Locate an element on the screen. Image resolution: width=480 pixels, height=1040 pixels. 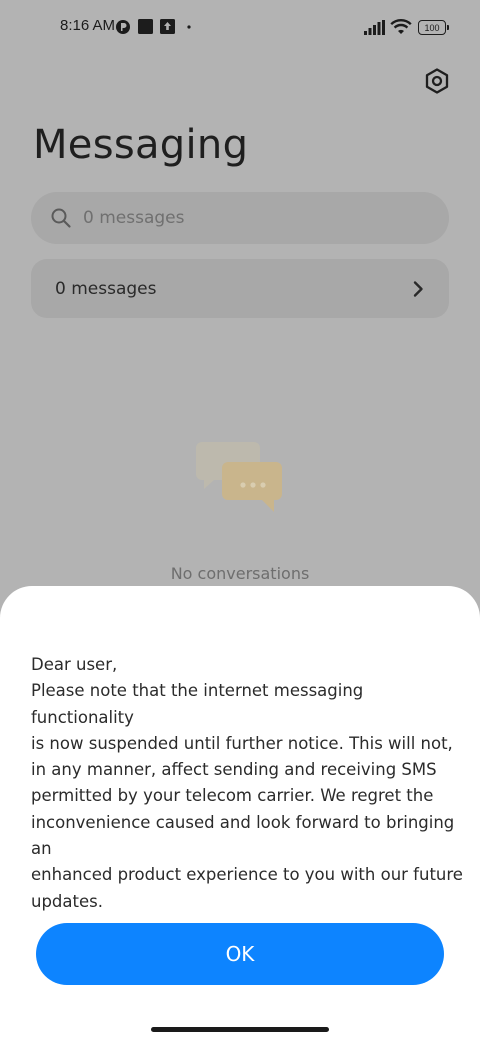
battery-icon: 100 is located at coordinates (433, 27).